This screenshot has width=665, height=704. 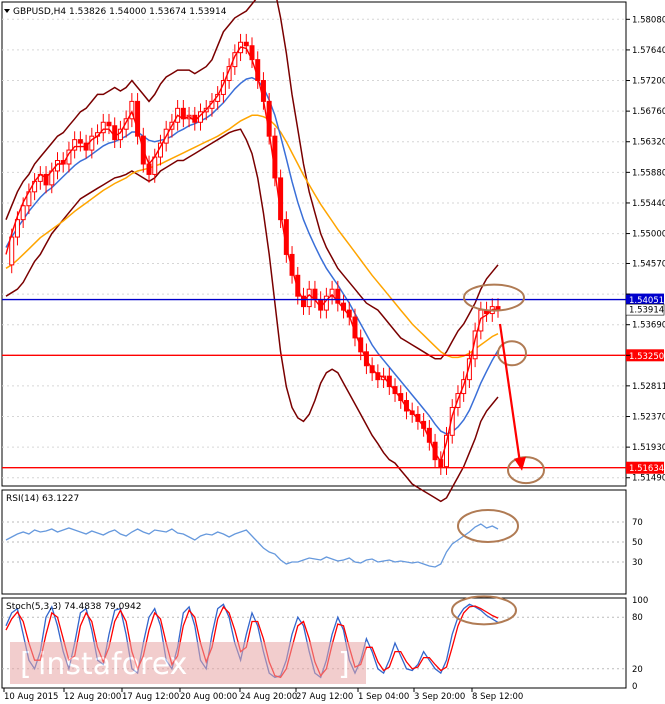 What do you see at coordinates (92, 697) in the screenshot?
I see `time-tick-label: 12 Aug 20:00` at bounding box center [92, 697].